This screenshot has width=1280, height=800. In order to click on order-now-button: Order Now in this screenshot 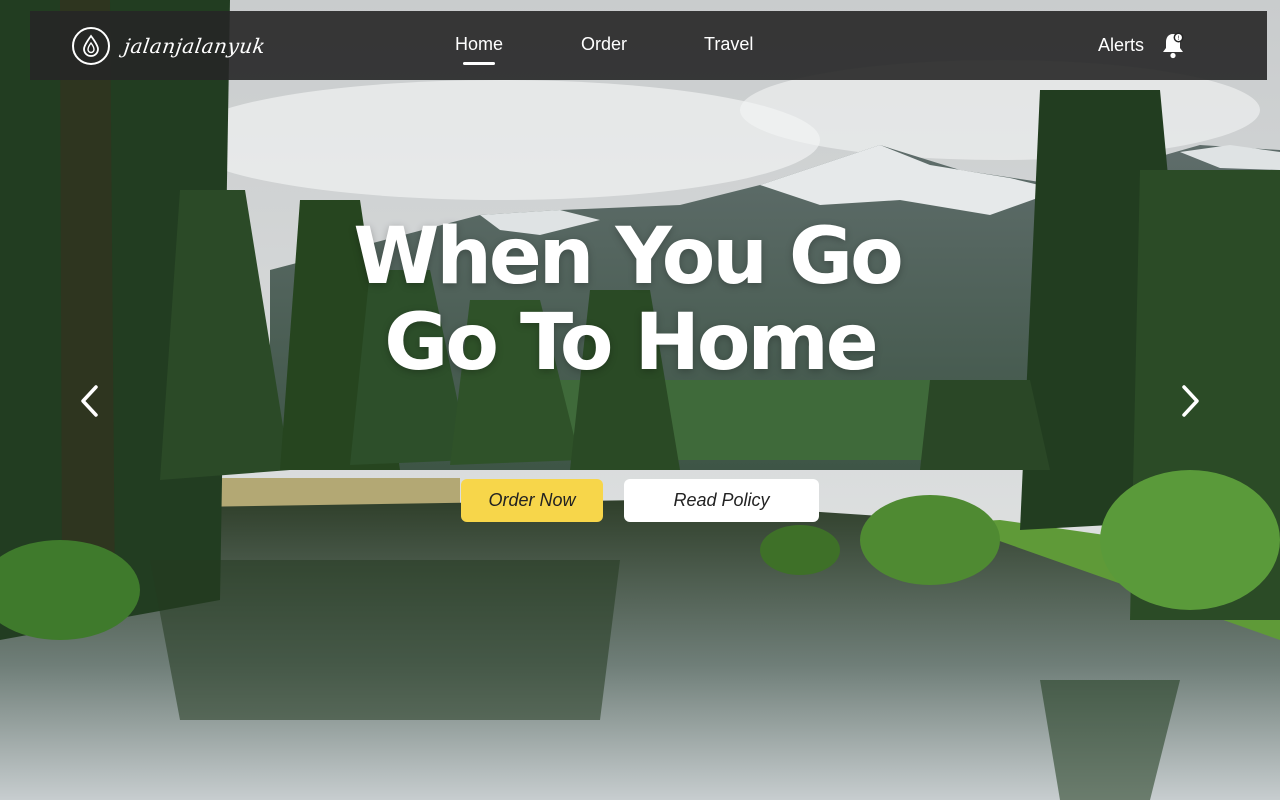, I will do `click(532, 500)`.